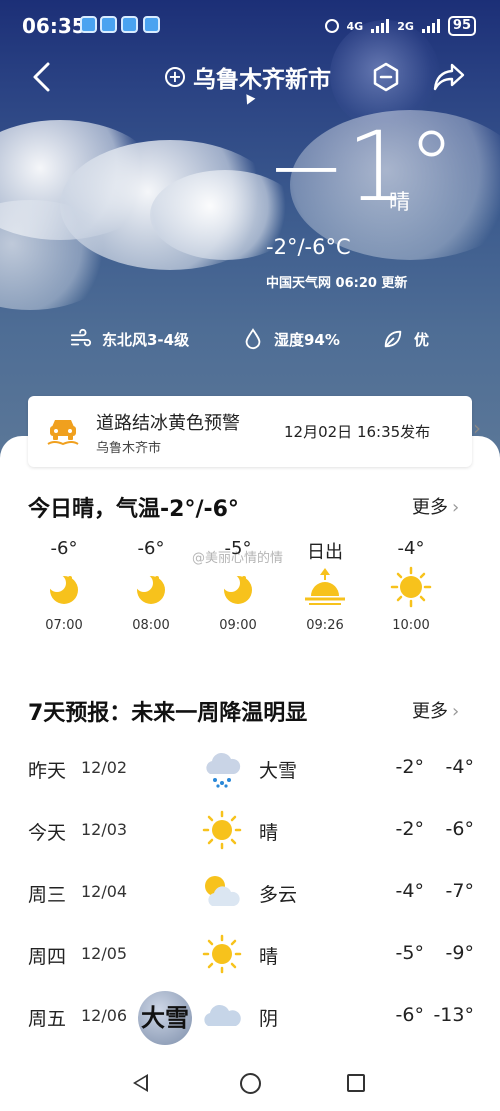 The image size is (500, 1111). I want to click on hourly-time: 10:00, so click(411, 625).